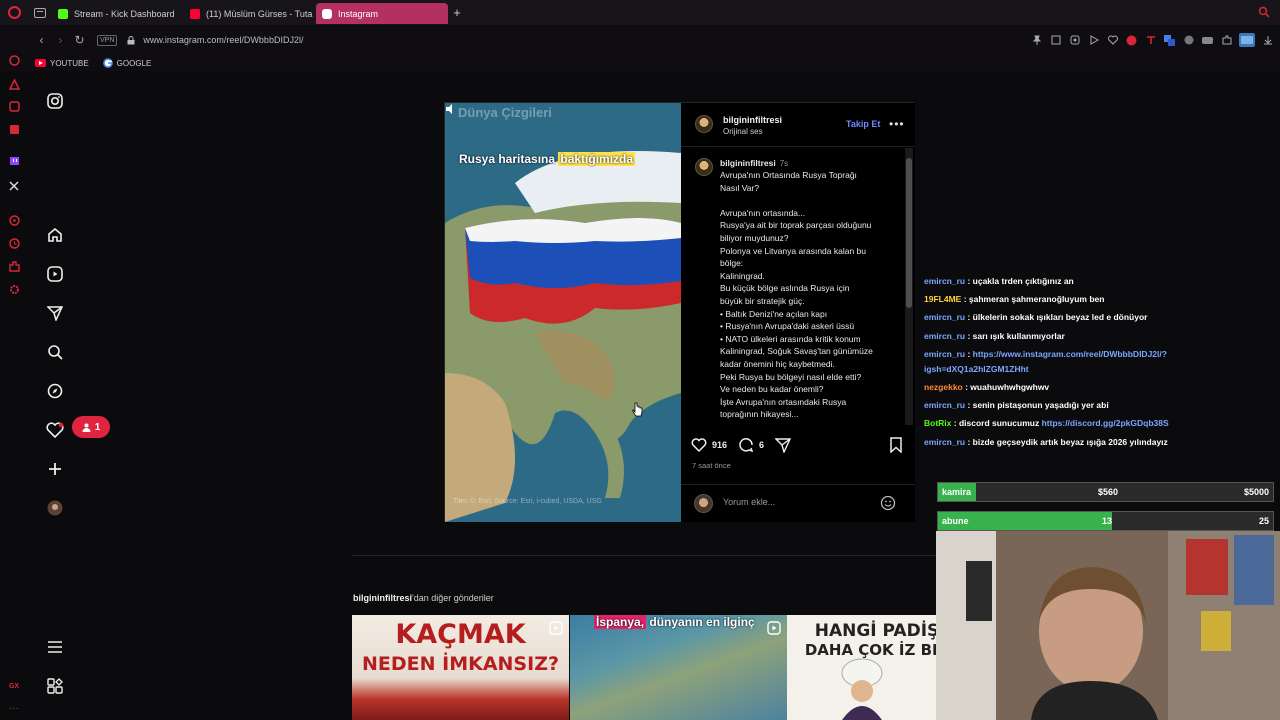 The image size is (1280, 720). What do you see at coordinates (746, 445) in the screenshot?
I see `comment-icon` at bounding box center [746, 445].